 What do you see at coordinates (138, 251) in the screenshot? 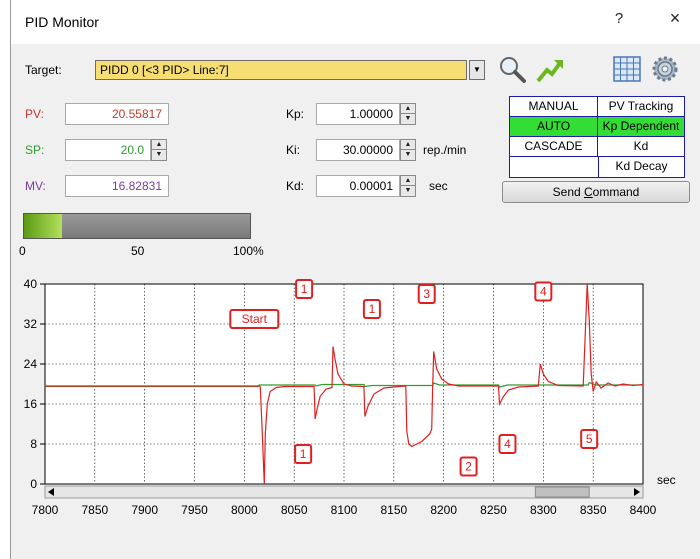
I see `progress-tick-50: 50` at bounding box center [138, 251].